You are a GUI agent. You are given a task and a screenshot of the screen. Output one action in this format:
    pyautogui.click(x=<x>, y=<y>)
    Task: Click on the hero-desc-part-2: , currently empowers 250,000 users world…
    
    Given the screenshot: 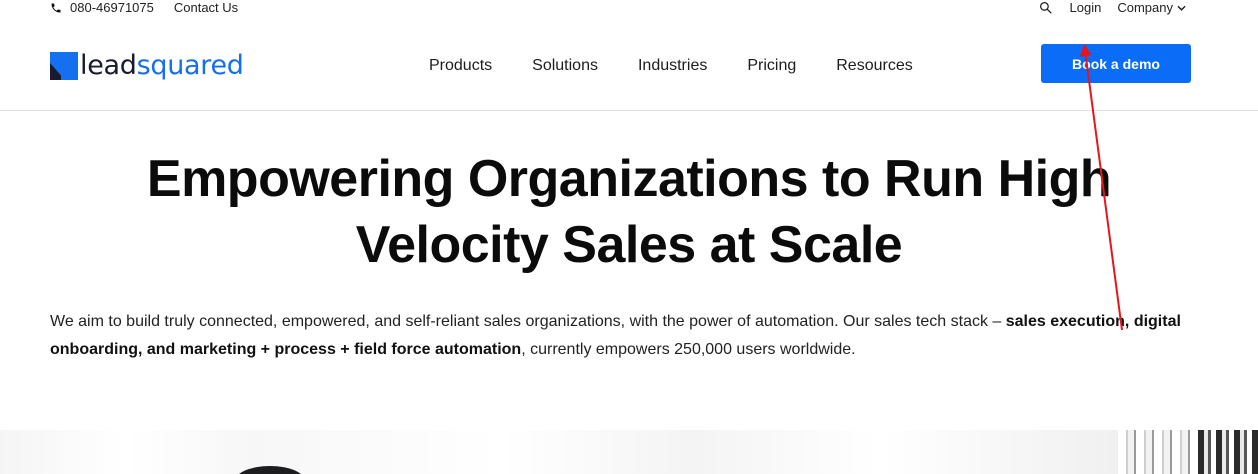 What is the action you would take?
    pyautogui.click(x=688, y=349)
    